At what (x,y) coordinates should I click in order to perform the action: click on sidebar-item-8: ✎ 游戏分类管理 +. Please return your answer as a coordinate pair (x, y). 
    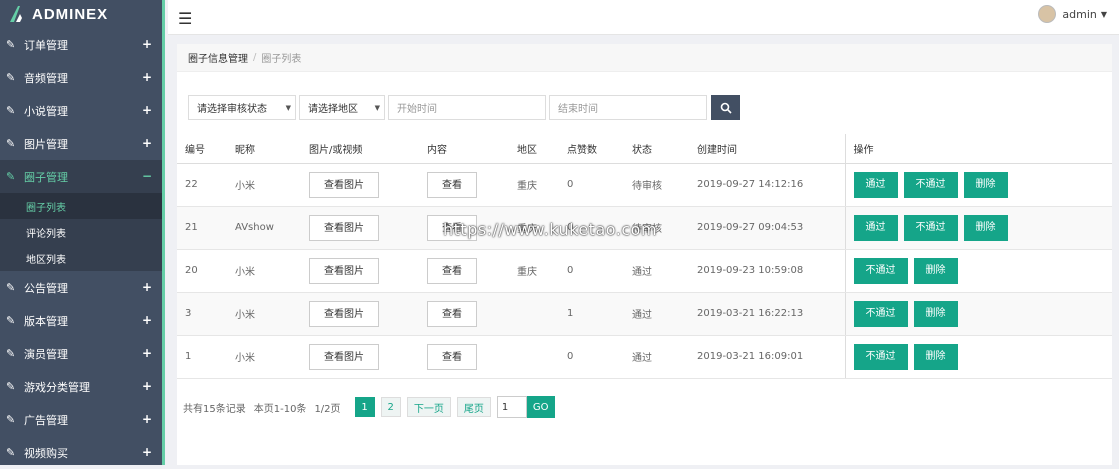
    Looking at the image, I should click on (81, 386).